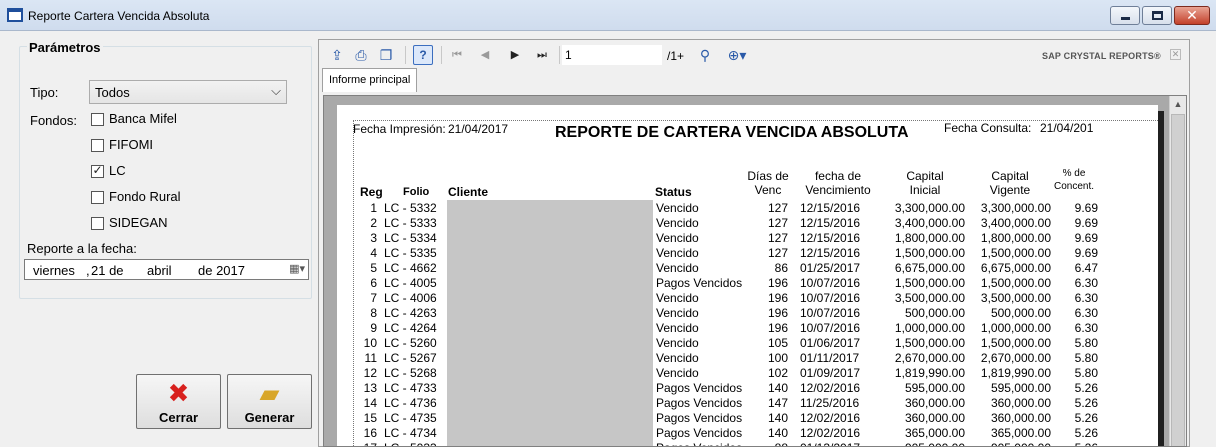 The height and width of the screenshot is (447, 1216). What do you see at coordinates (416, 192) in the screenshot?
I see `header-folio: Folio` at bounding box center [416, 192].